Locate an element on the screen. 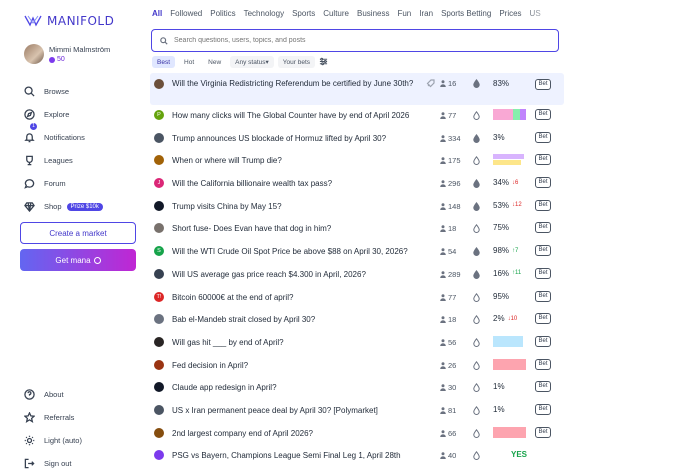 Image resolution: width=700 pixels, height=472 pixels. status-dropdown: Any status ▾ is located at coordinates (252, 62).